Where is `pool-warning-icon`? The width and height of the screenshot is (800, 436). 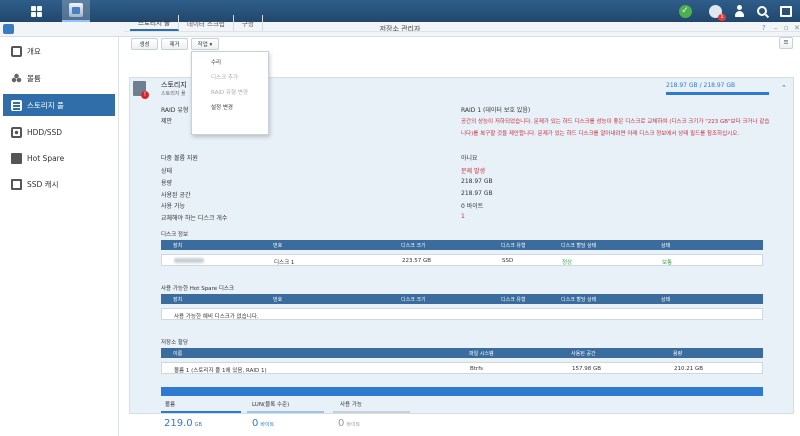 pool-warning-icon is located at coordinates (141, 90).